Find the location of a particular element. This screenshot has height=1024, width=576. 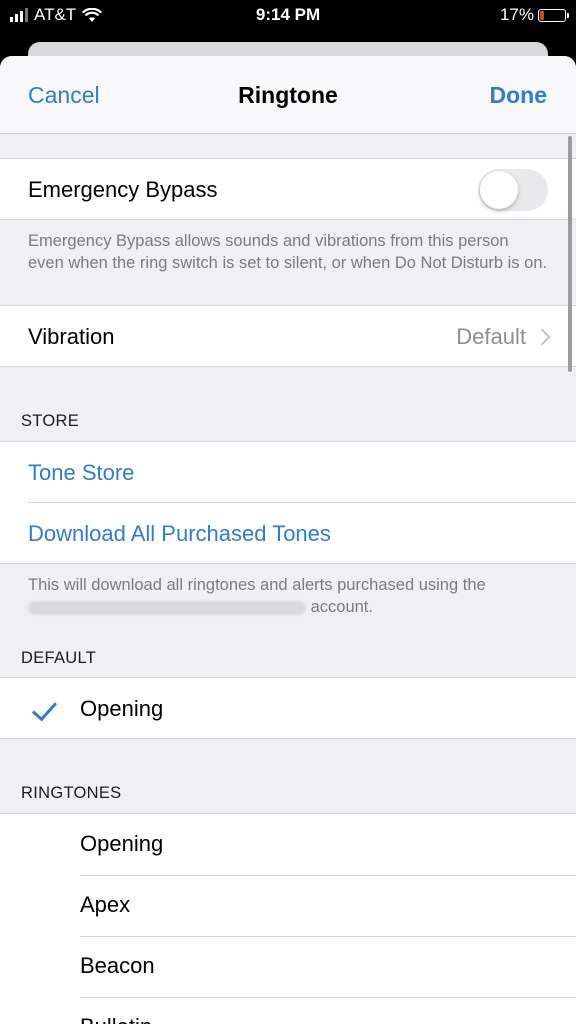

status-time: 9:14 PM is located at coordinates (288, 14).